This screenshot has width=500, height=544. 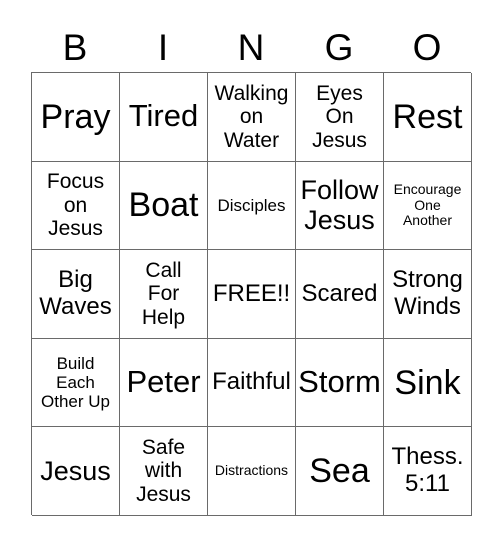 I want to click on bingo-cell-label: Jesus, so click(x=75, y=471).